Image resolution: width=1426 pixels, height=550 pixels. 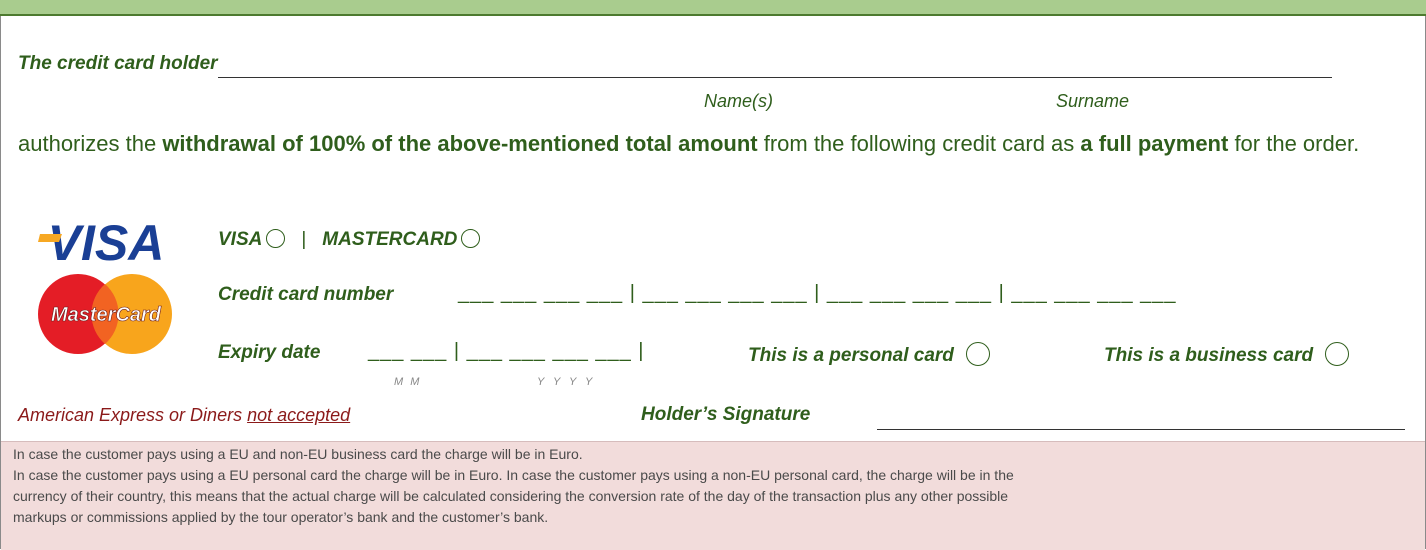 What do you see at coordinates (1093, 101) in the screenshot?
I see `surname-caption: Surname` at bounding box center [1093, 101].